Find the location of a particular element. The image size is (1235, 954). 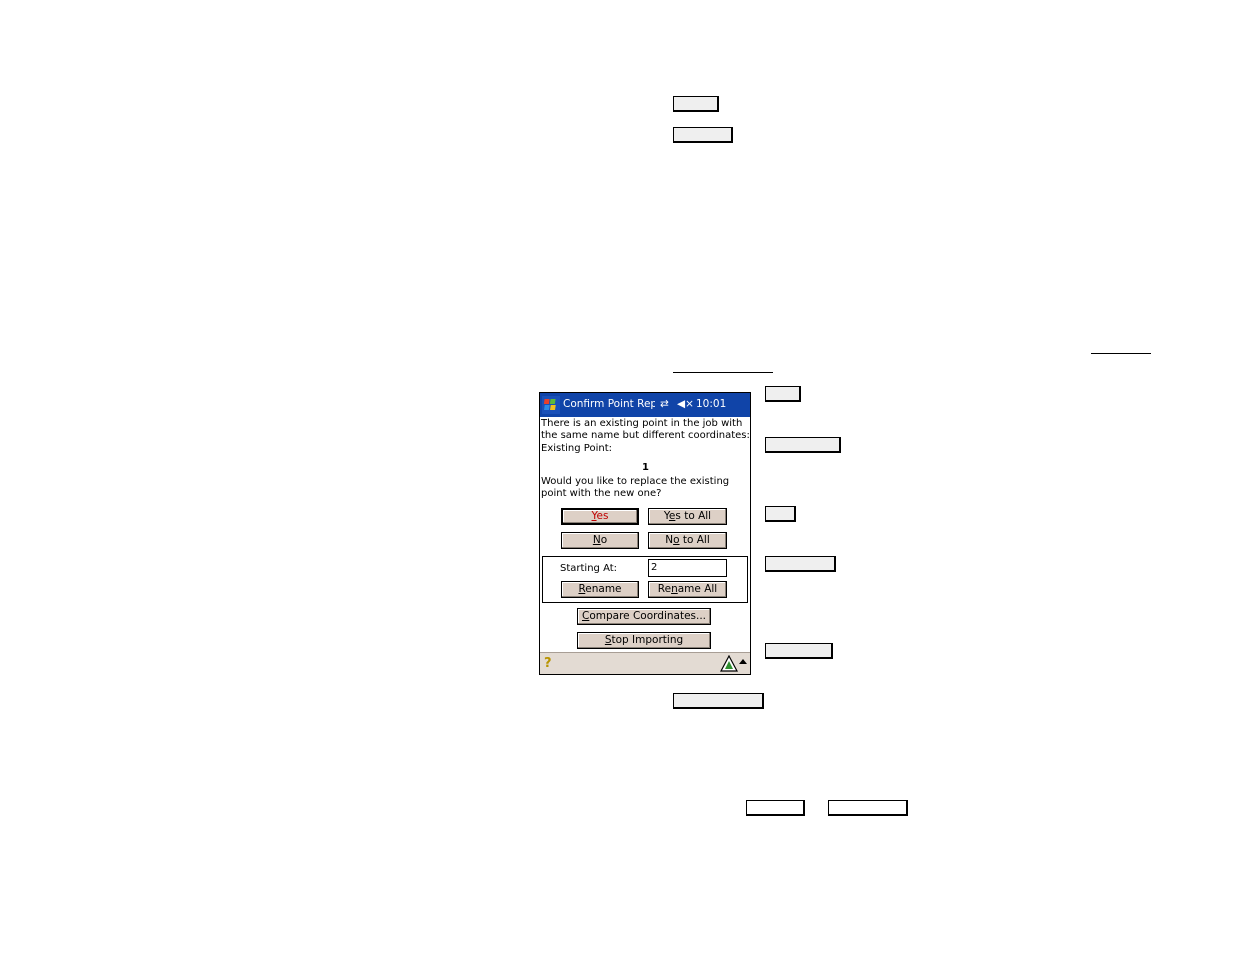

yes-to-all-button: Yes to All is located at coordinates (687, 516).